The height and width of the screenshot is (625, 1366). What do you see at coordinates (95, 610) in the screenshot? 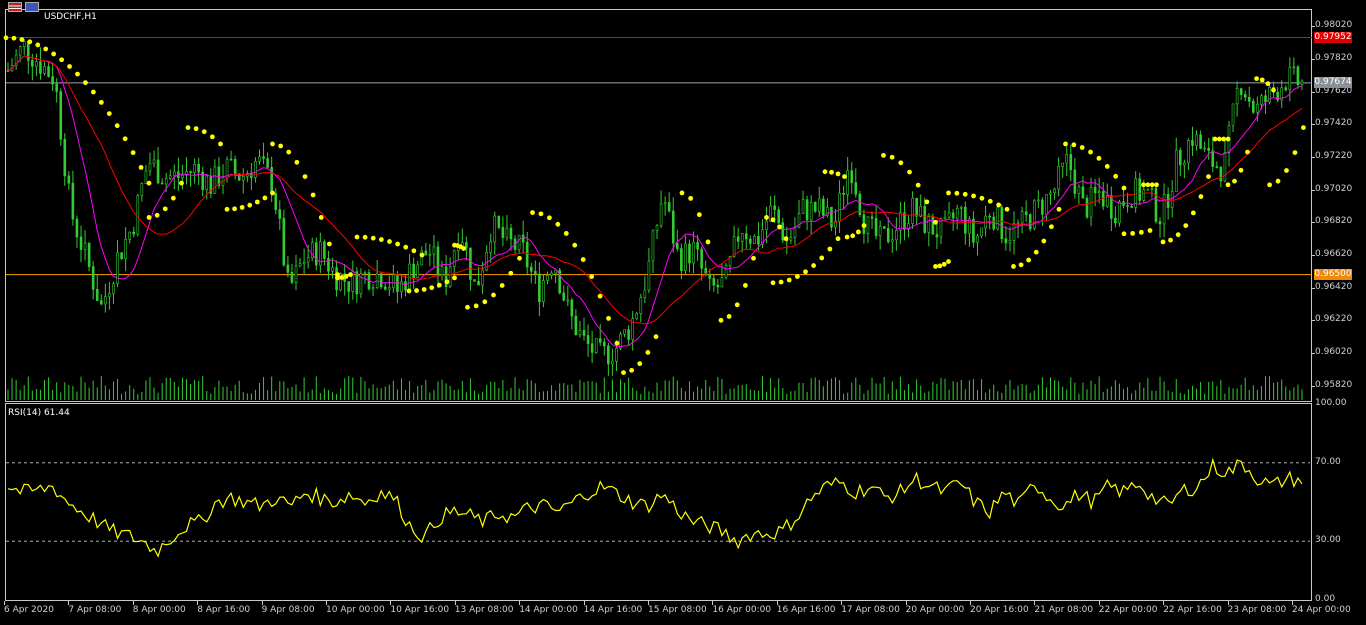
I see `time-tick-label: 7 Apr 08:00` at bounding box center [95, 610].